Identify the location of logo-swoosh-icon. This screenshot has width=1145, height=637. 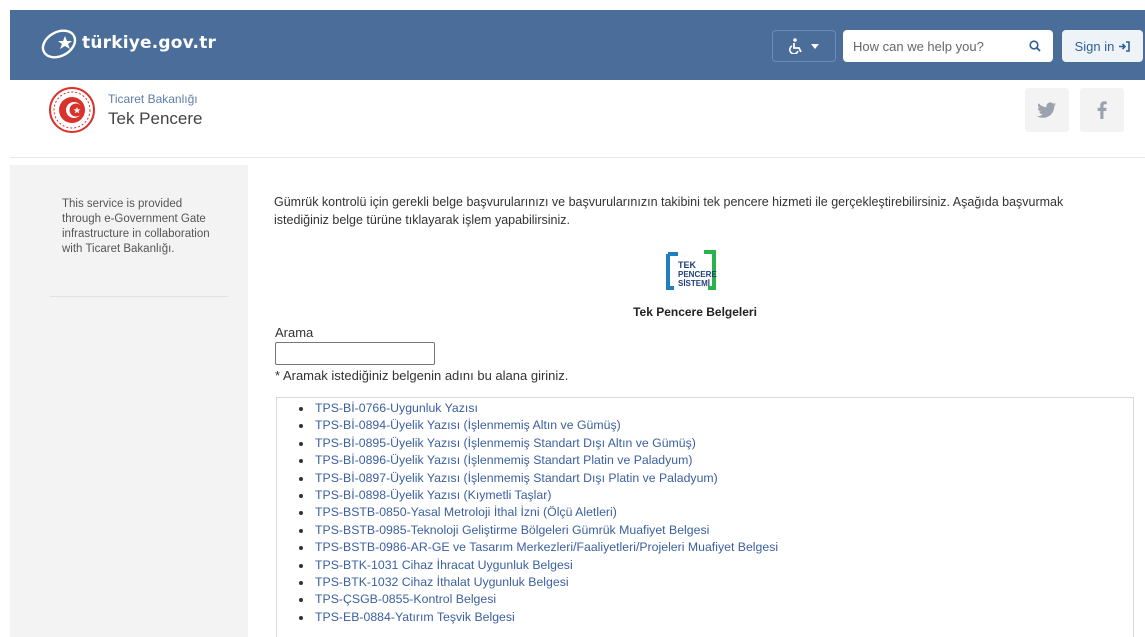
(59, 44).